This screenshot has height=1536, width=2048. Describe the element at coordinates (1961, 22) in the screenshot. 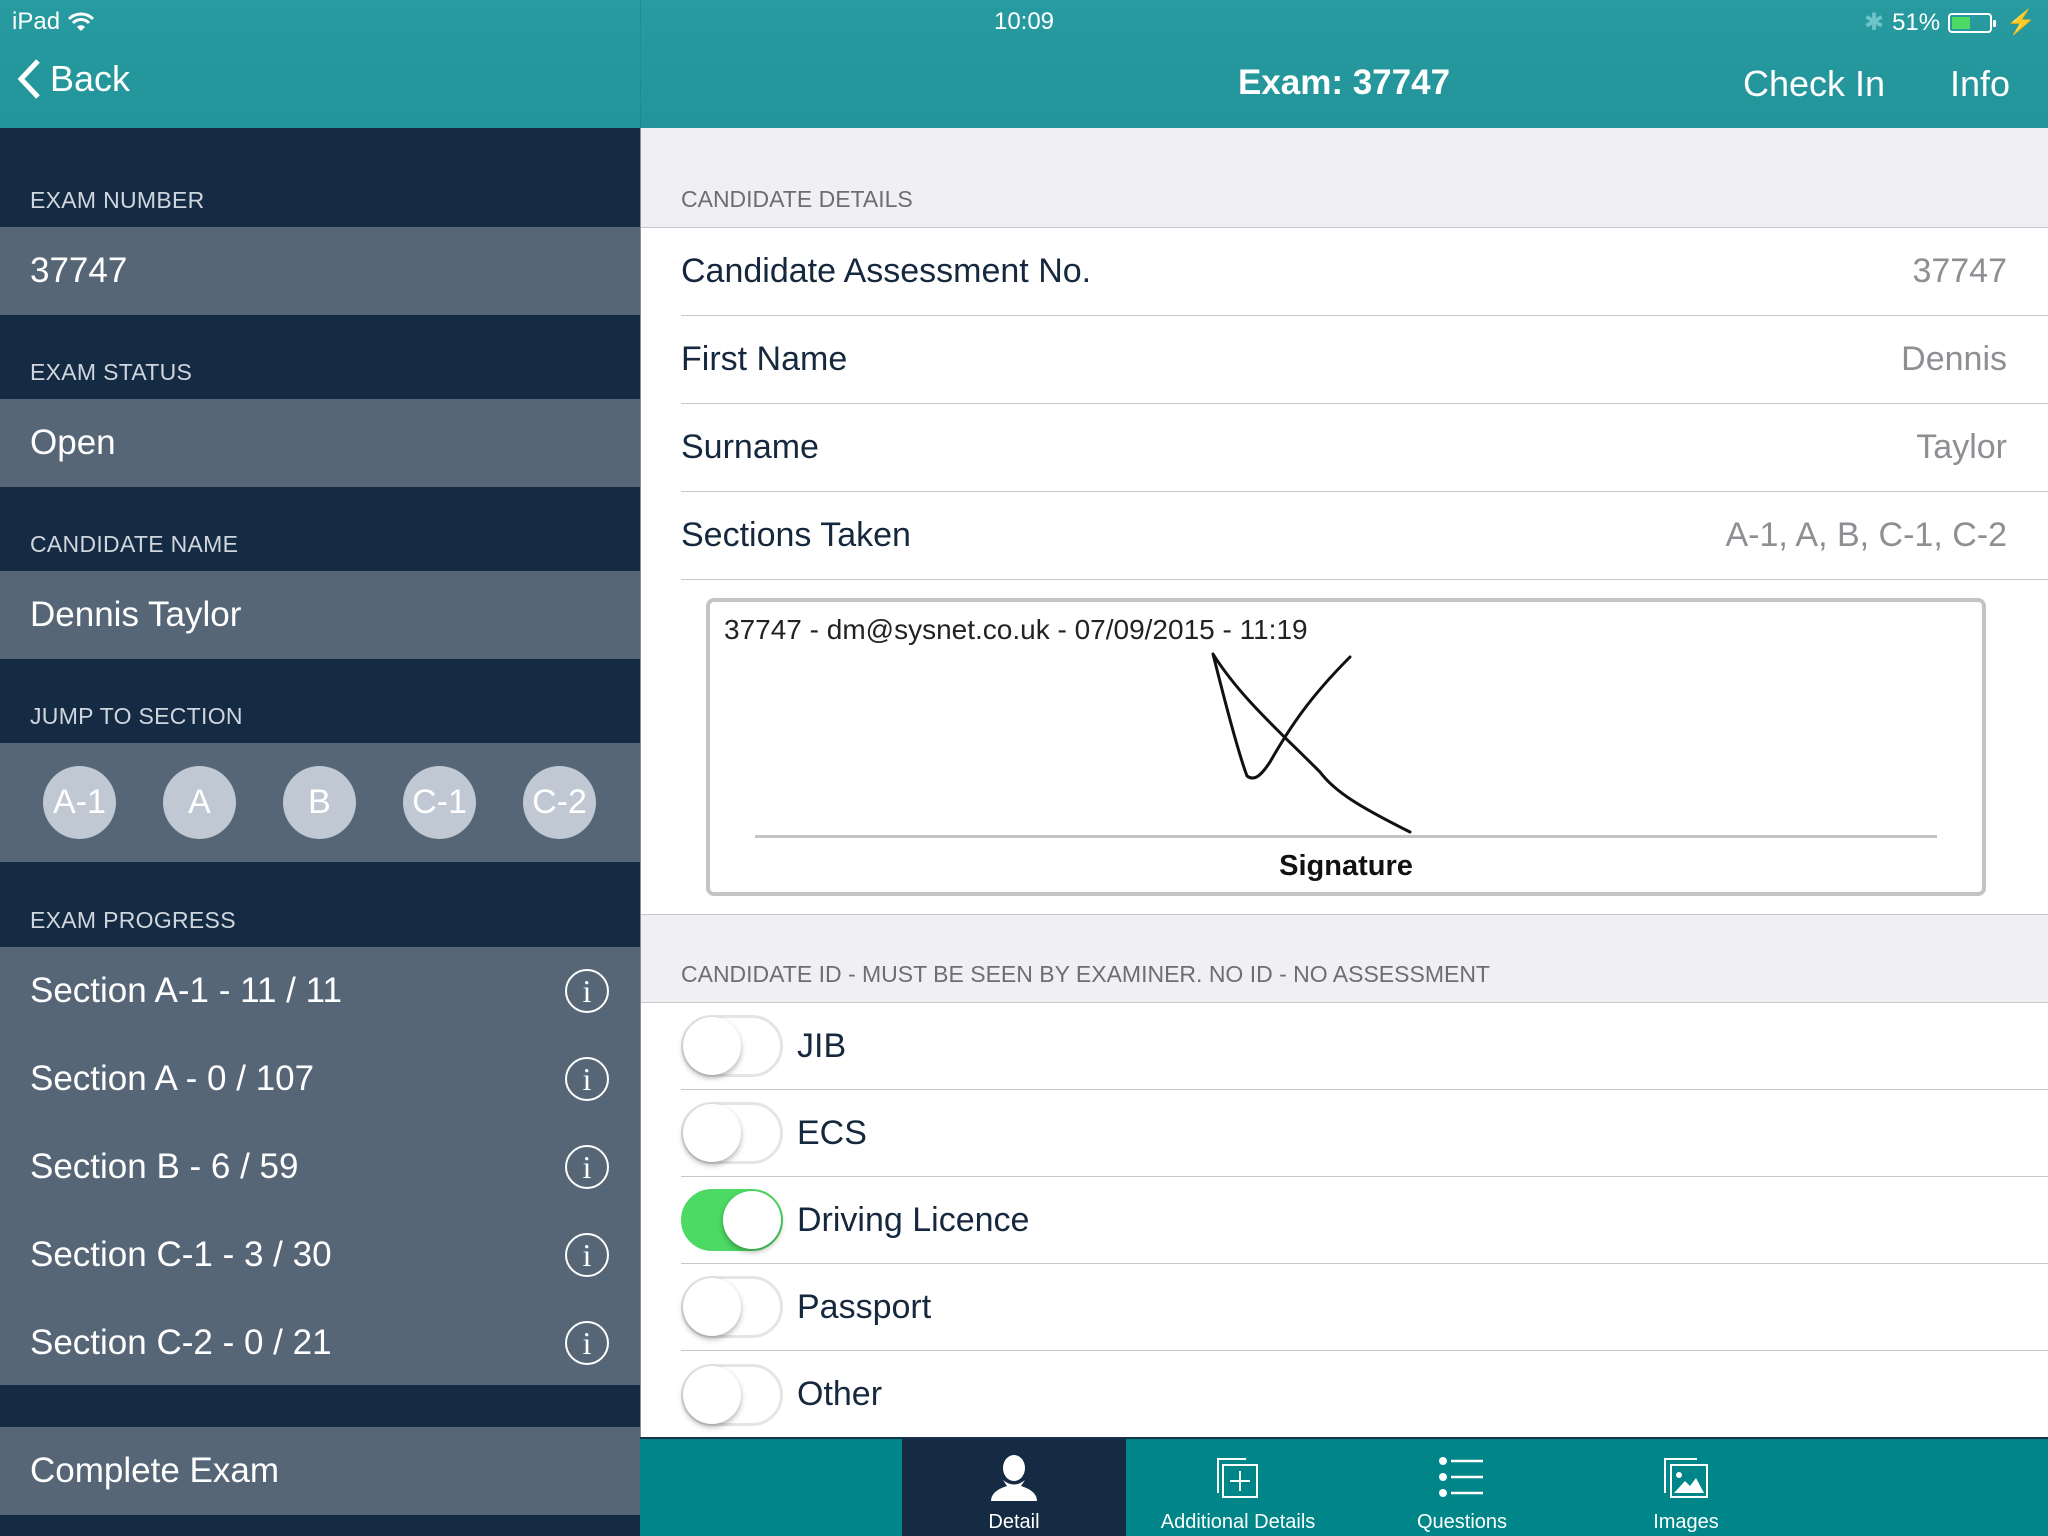

I see `battery-level` at that location.